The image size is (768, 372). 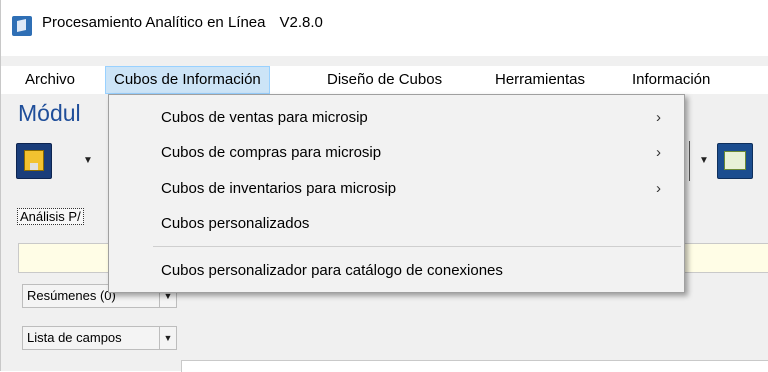 What do you see at coordinates (22, 26) in the screenshot?
I see `cube-app-icon` at bounding box center [22, 26].